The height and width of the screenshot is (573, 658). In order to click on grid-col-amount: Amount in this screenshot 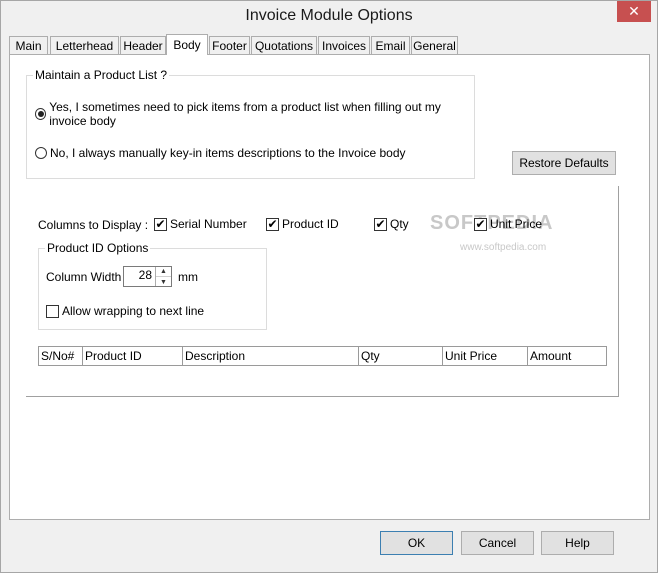, I will do `click(567, 356)`.